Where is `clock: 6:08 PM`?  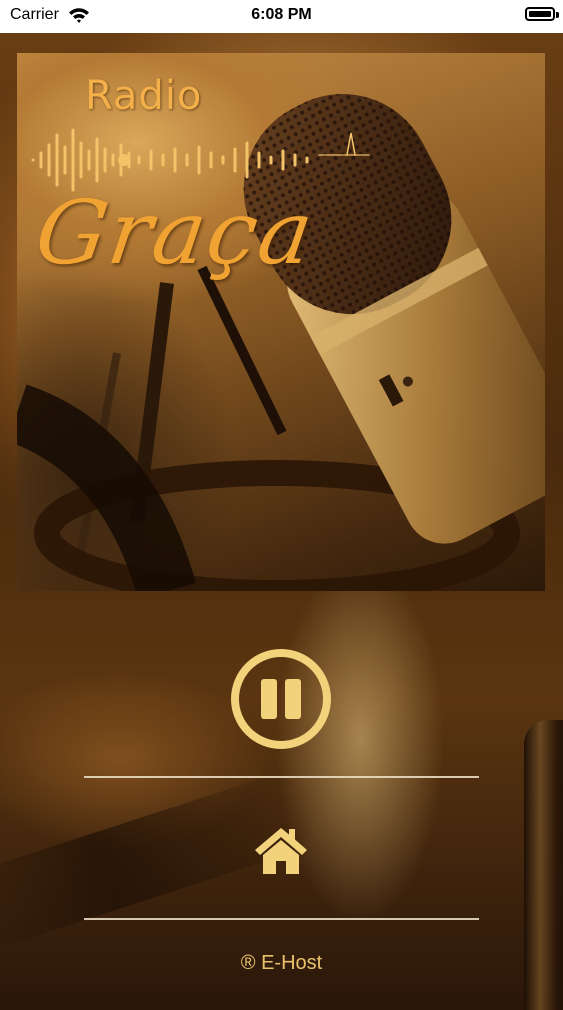 clock: 6:08 PM is located at coordinates (281, 14).